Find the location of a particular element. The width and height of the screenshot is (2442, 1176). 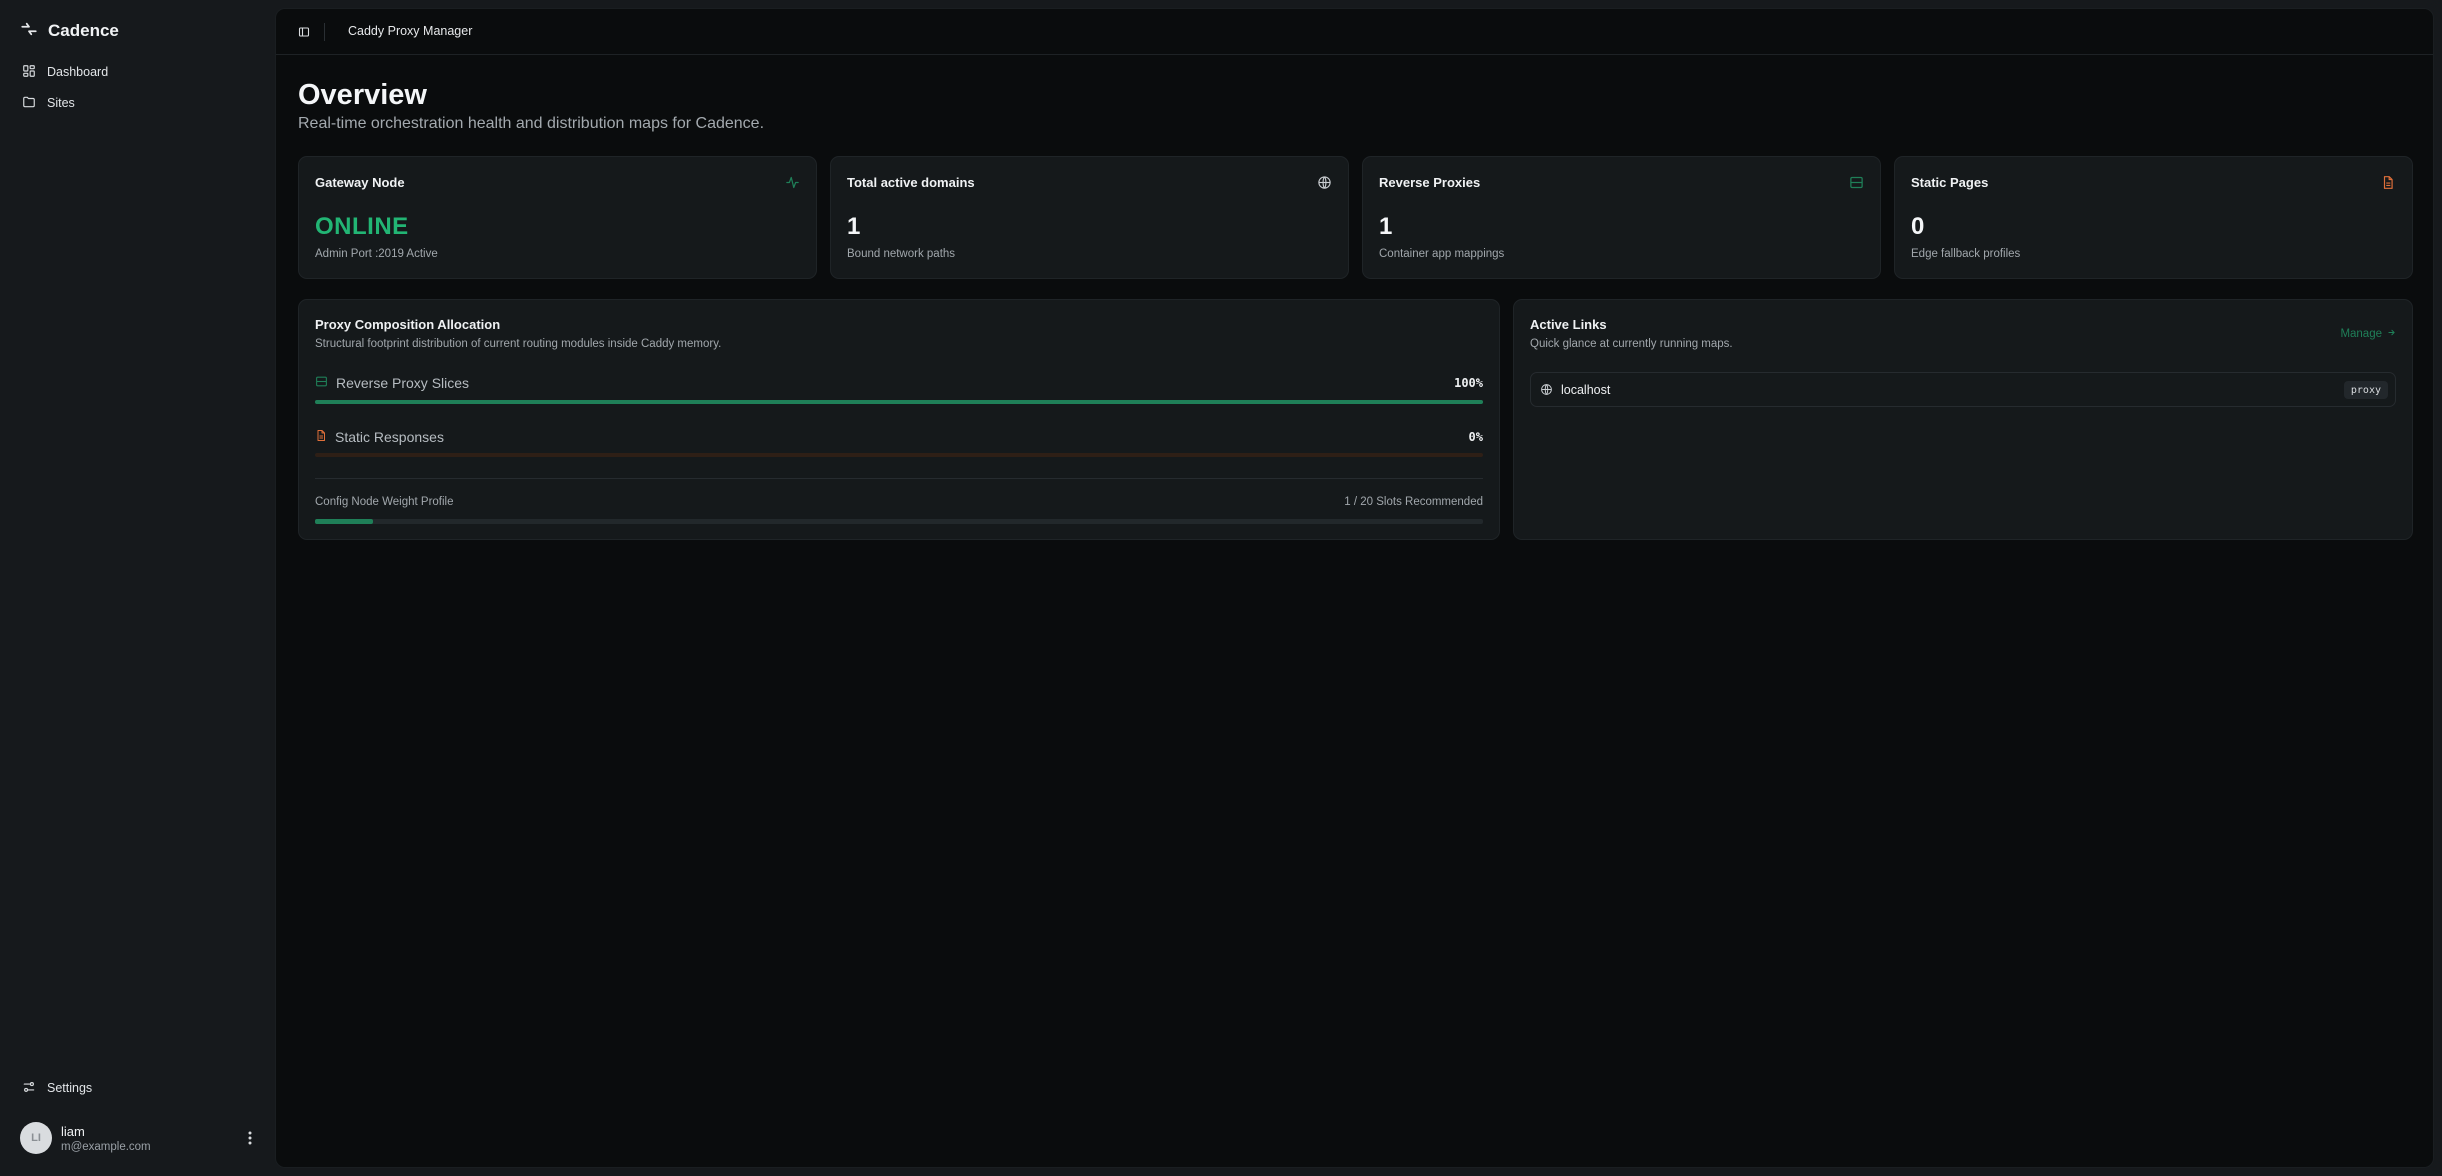

allocation-divider is located at coordinates (899, 478).